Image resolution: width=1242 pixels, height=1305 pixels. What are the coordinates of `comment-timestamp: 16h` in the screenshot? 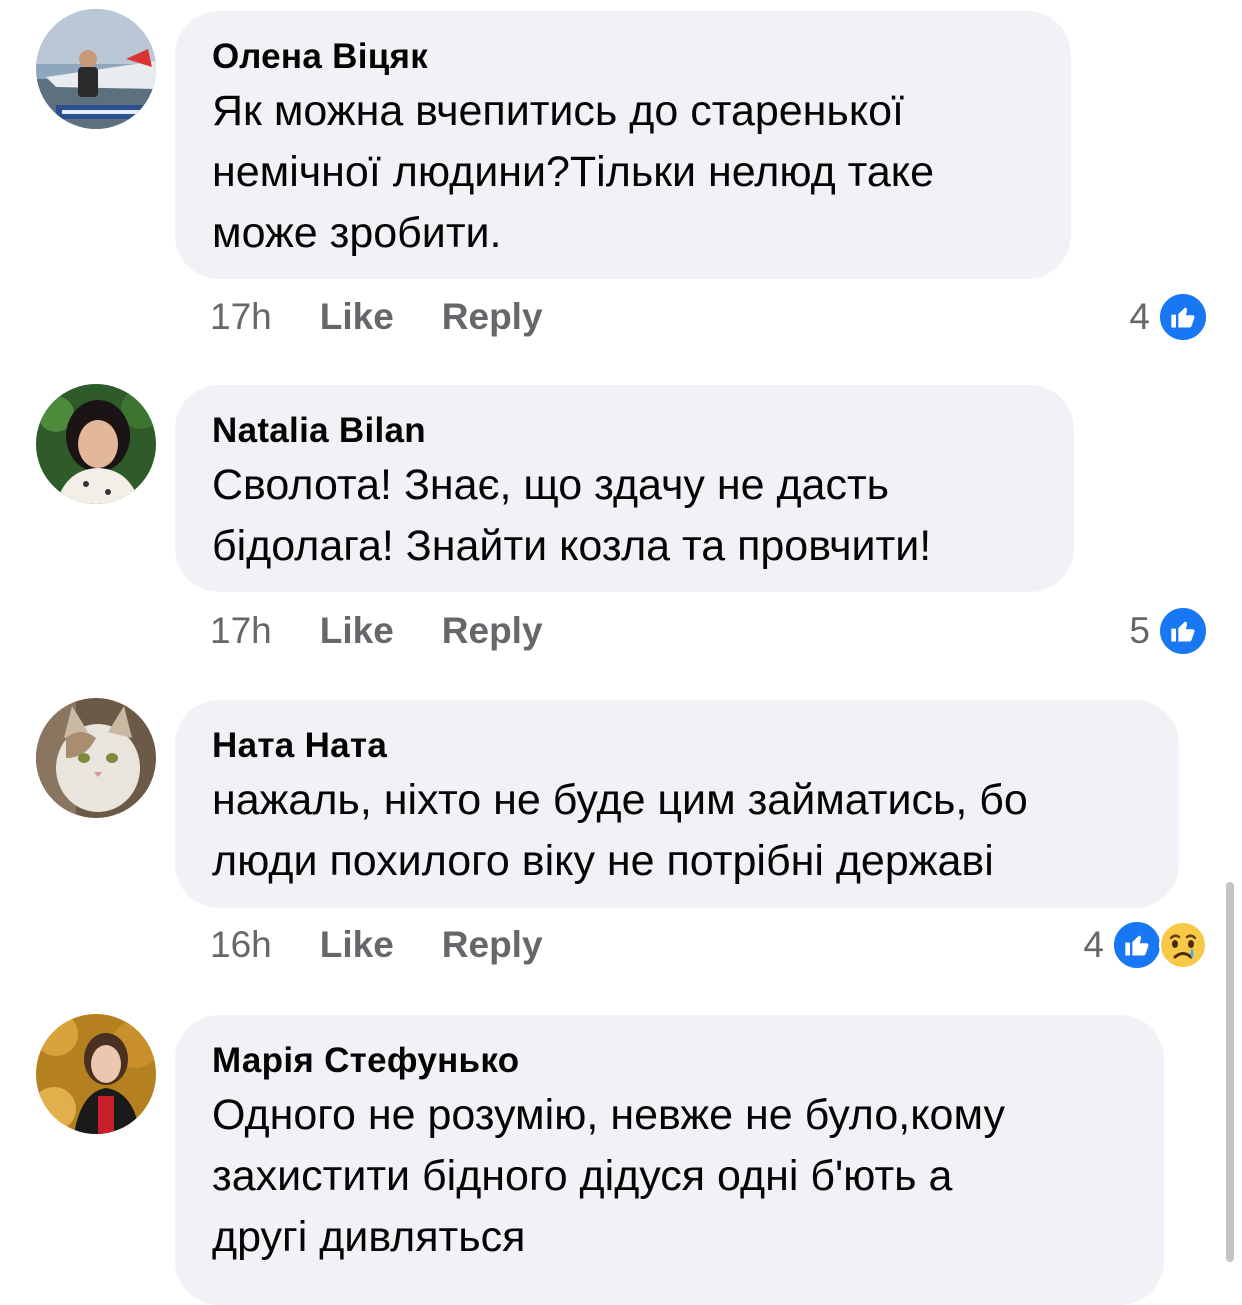 It's located at (241, 944).